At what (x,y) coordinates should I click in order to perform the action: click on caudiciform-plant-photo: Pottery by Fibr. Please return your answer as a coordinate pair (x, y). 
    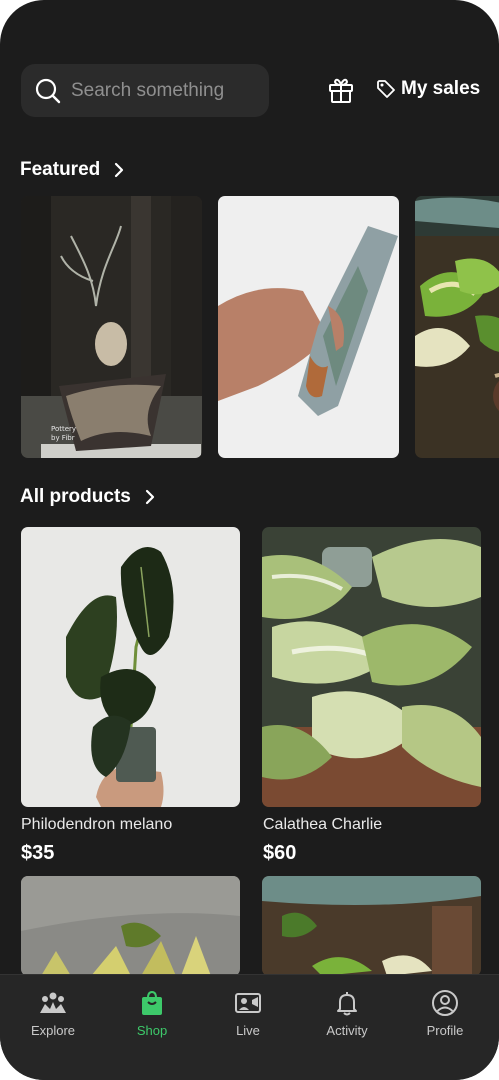
    Looking at the image, I should click on (111, 327).